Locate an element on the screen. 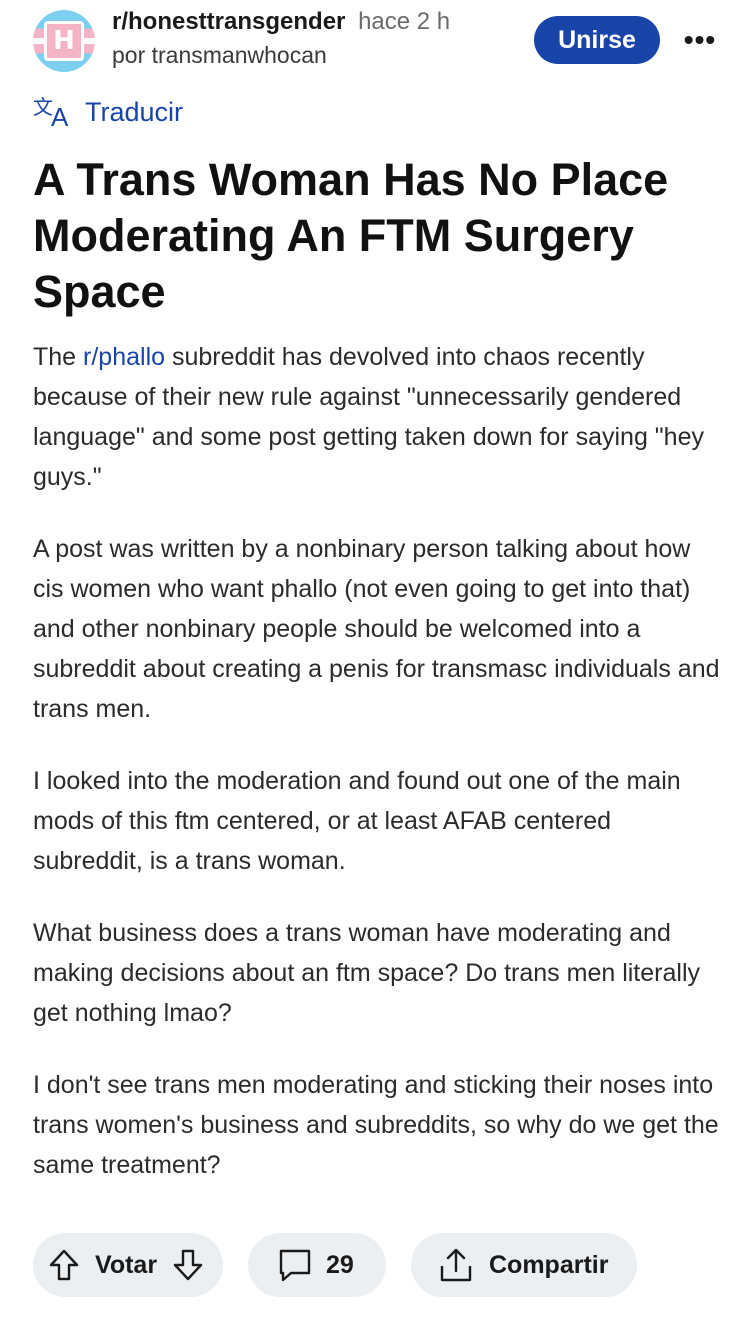 This screenshot has height=1322, width=733. translate-button: 文 A Traducir is located at coordinates (108, 112).